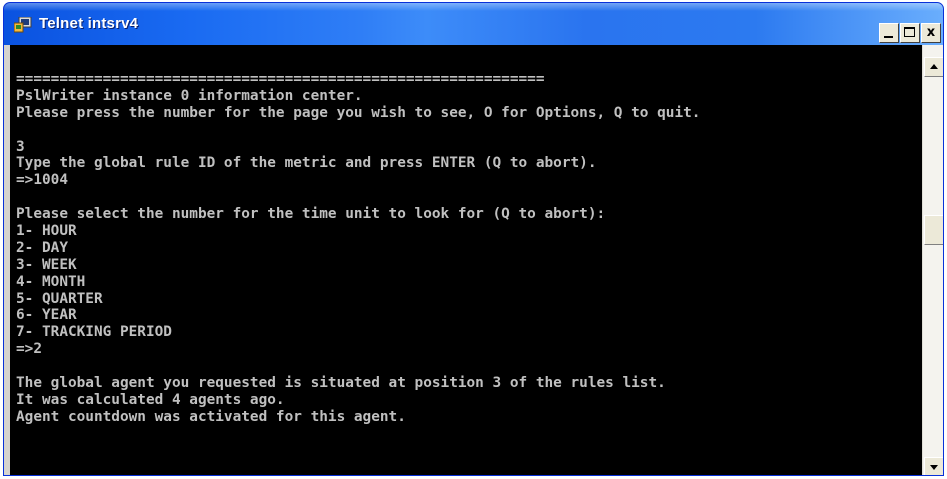  I want to click on console-line: 2- DAY, so click(42, 247).